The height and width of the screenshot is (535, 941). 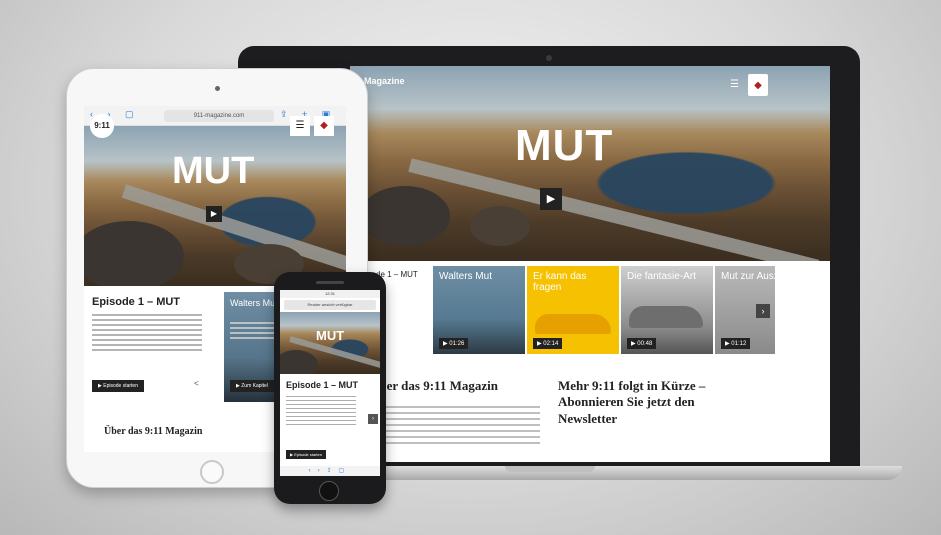 What do you see at coordinates (549, 58) in the screenshot?
I see `laptop-camera` at bounding box center [549, 58].